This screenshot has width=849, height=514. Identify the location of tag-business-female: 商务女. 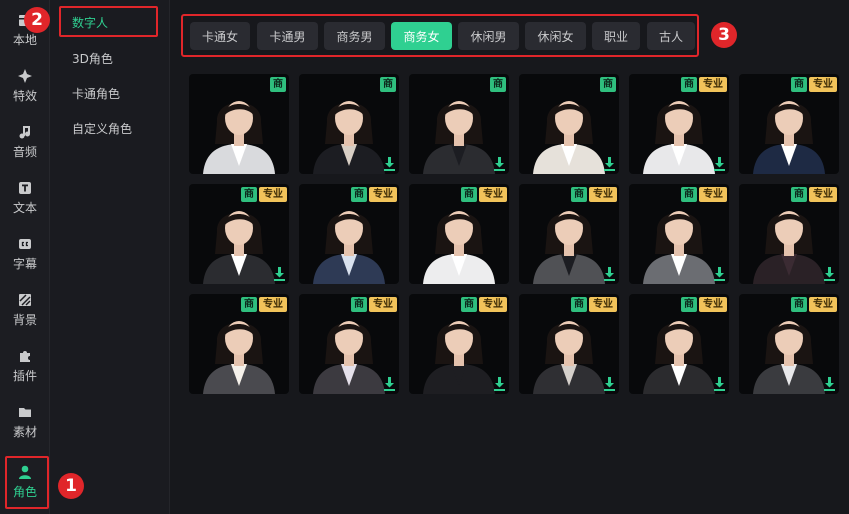
(421, 36).